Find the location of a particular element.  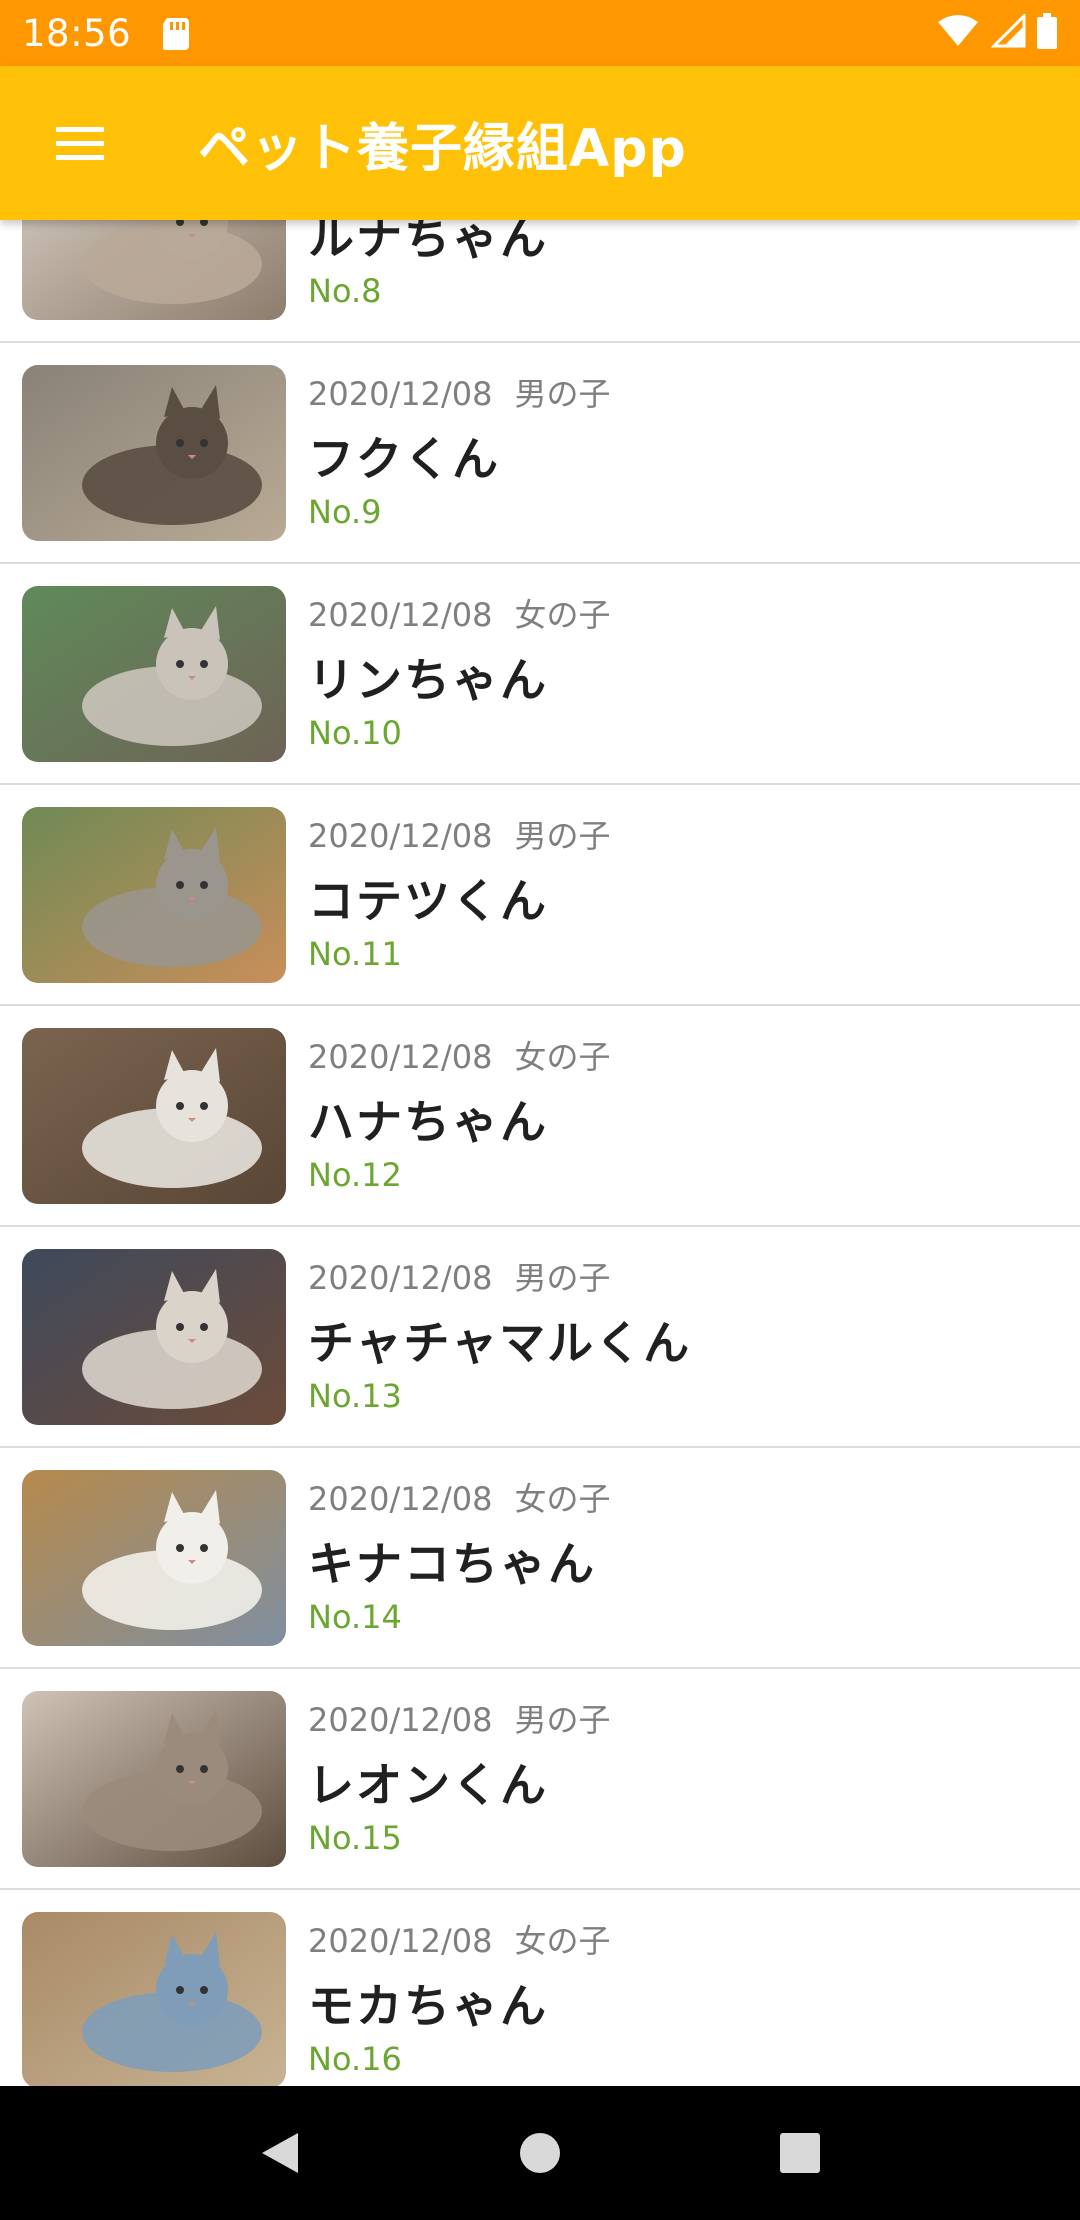

pet-number: No.12 is located at coordinates (355, 1175).